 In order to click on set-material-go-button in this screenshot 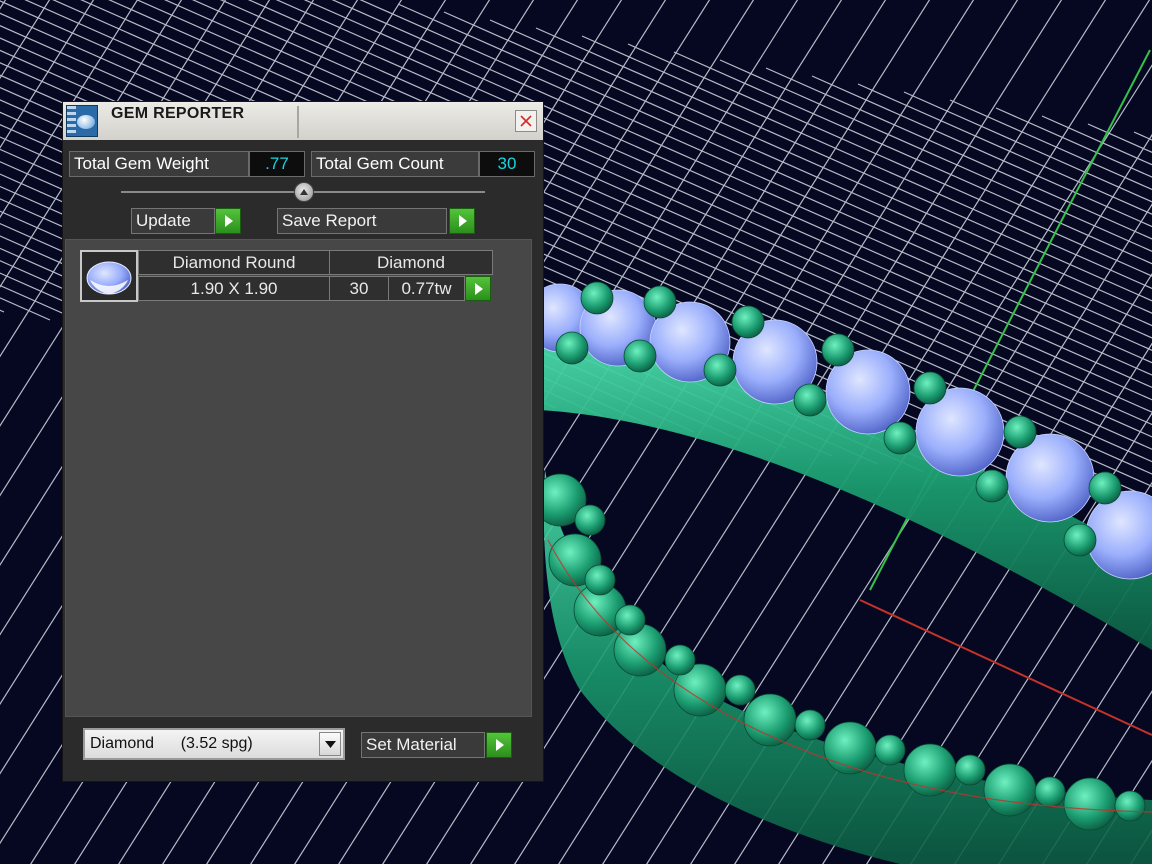, I will do `click(499, 745)`.